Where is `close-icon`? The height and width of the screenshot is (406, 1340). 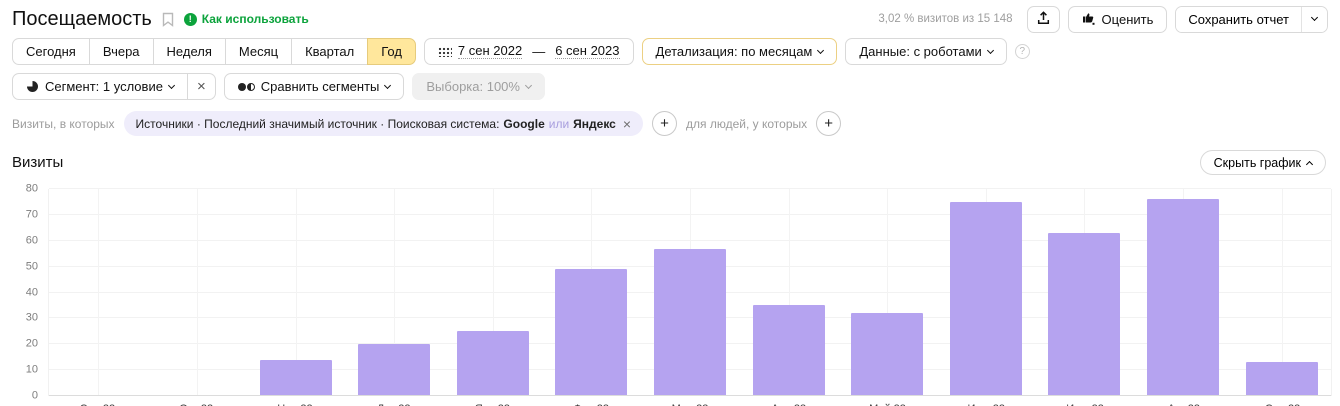 close-icon is located at coordinates (201, 86).